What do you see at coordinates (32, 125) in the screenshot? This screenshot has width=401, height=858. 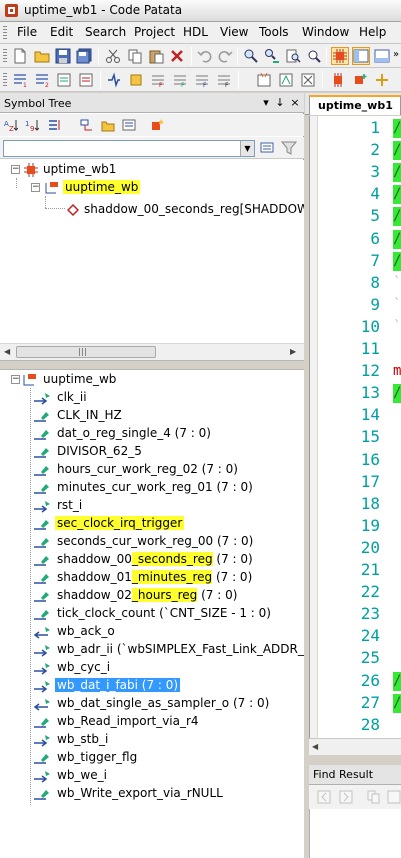 I see `sort-numeric-icon: 19` at bounding box center [32, 125].